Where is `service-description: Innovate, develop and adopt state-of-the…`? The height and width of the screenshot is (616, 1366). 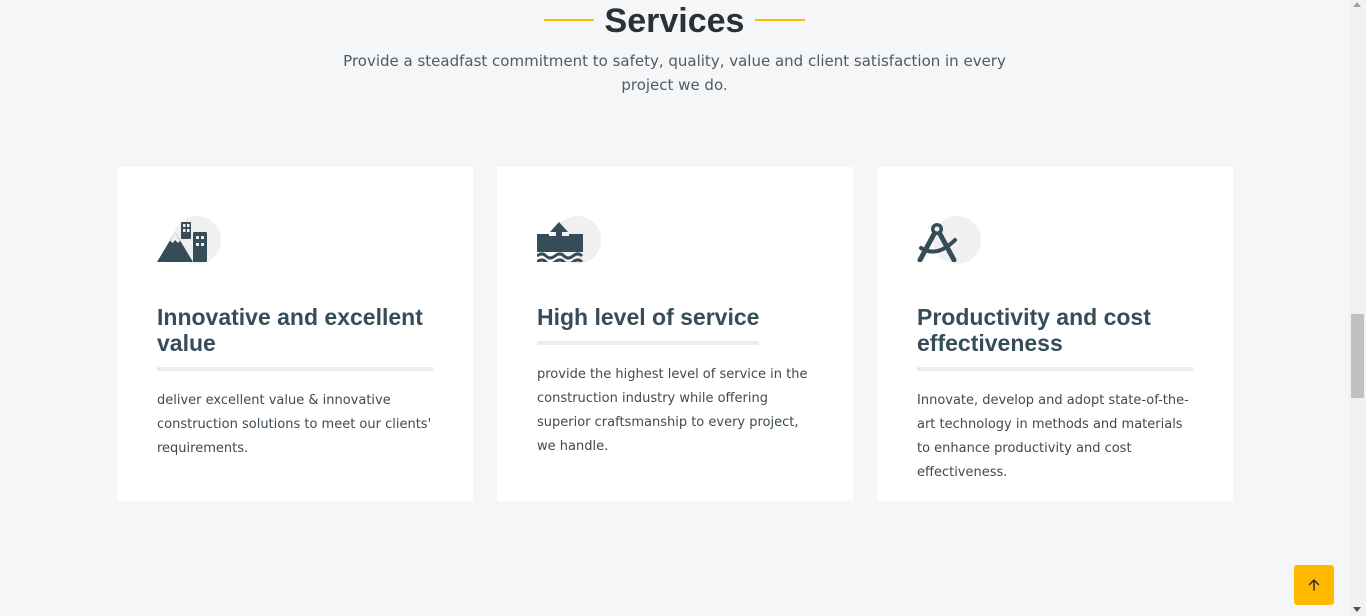
service-description: Innovate, develop and adopt state-of-the… is located at coordinates (1053, 436).